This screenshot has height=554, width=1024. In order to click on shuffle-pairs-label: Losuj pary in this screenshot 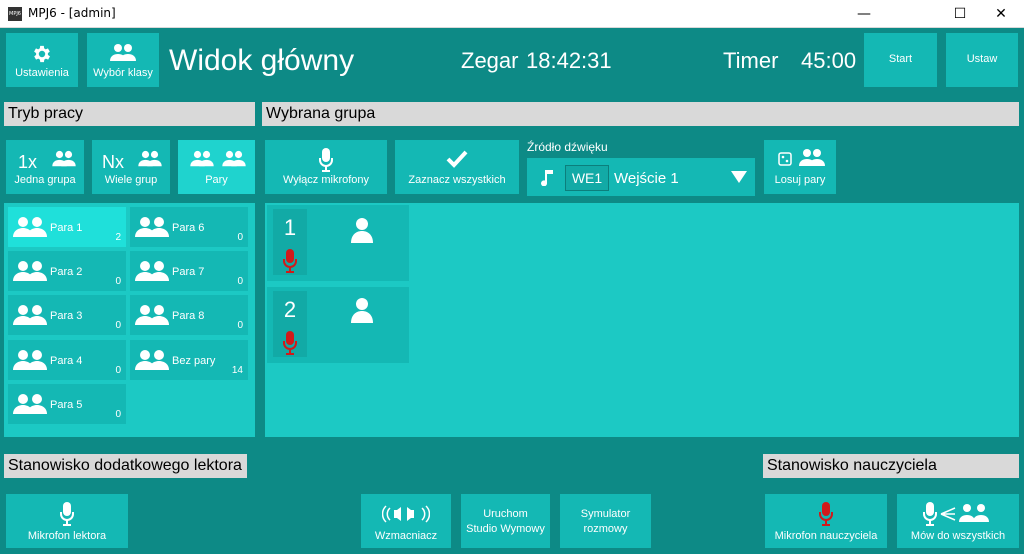, I will do `click(800, 180)`.